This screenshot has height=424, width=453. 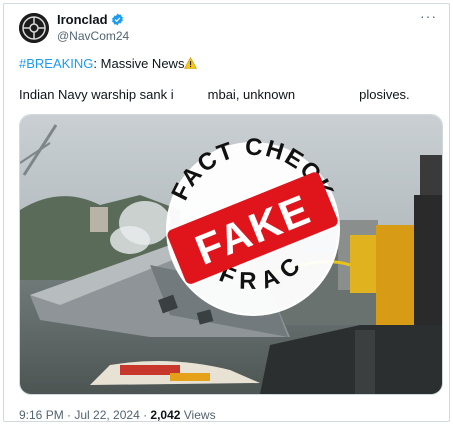 I want to click on author-handle: @NavCom24, so click(x=93, y=36).